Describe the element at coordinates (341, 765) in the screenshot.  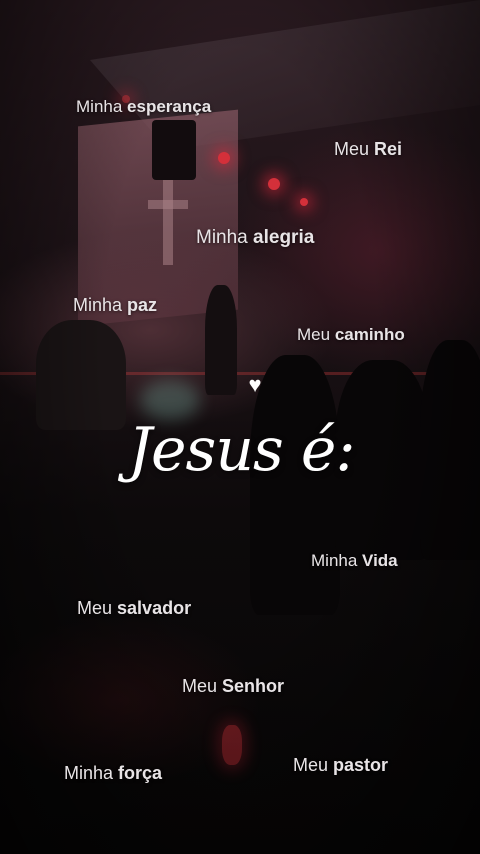
I see `phrase-pastor: Meu pastor` at that location.